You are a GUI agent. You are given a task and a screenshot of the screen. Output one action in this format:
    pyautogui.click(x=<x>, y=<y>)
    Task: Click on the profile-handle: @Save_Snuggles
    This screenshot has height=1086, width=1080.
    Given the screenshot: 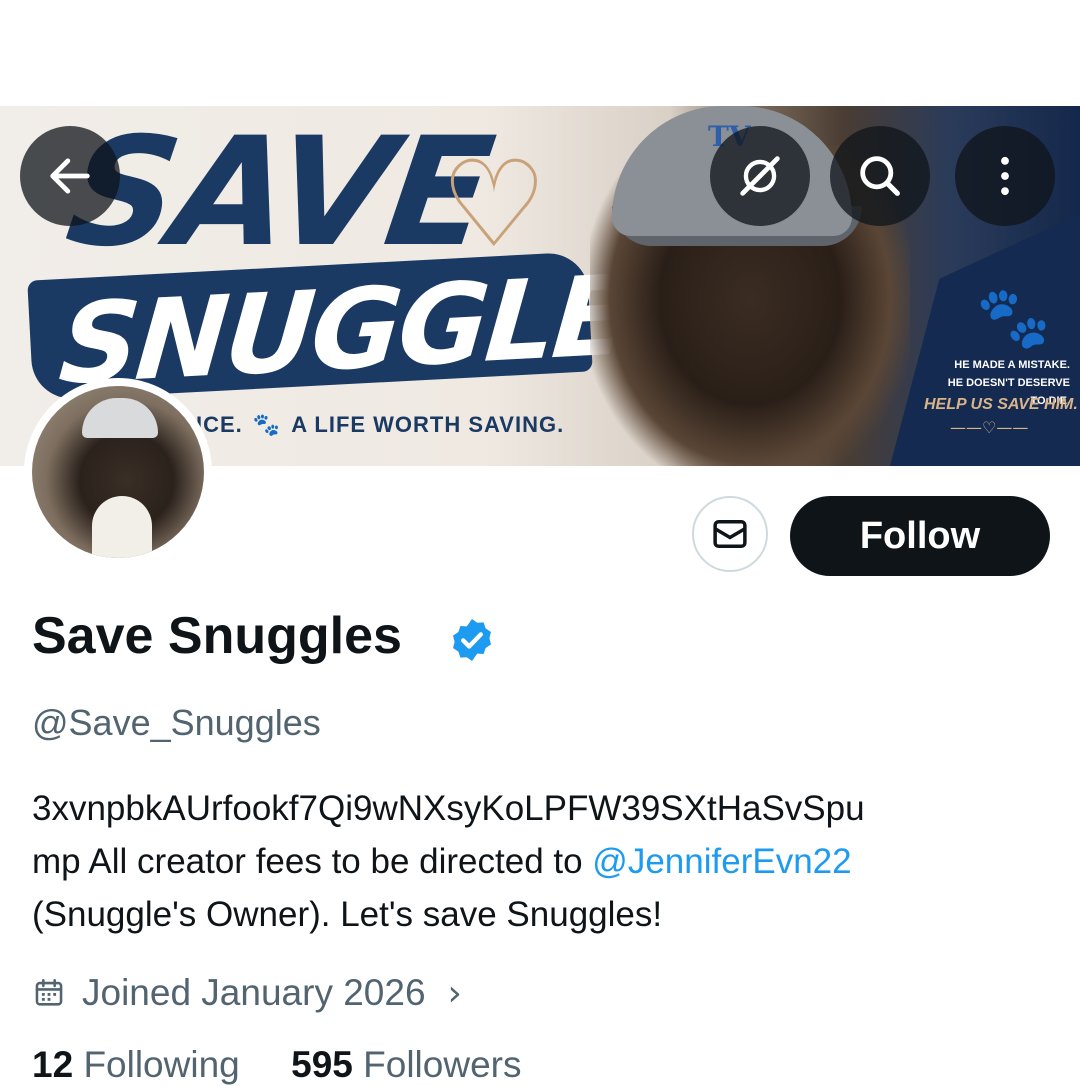 What is the action you would take?
    pyautogui.click(x=176, y=722)
    